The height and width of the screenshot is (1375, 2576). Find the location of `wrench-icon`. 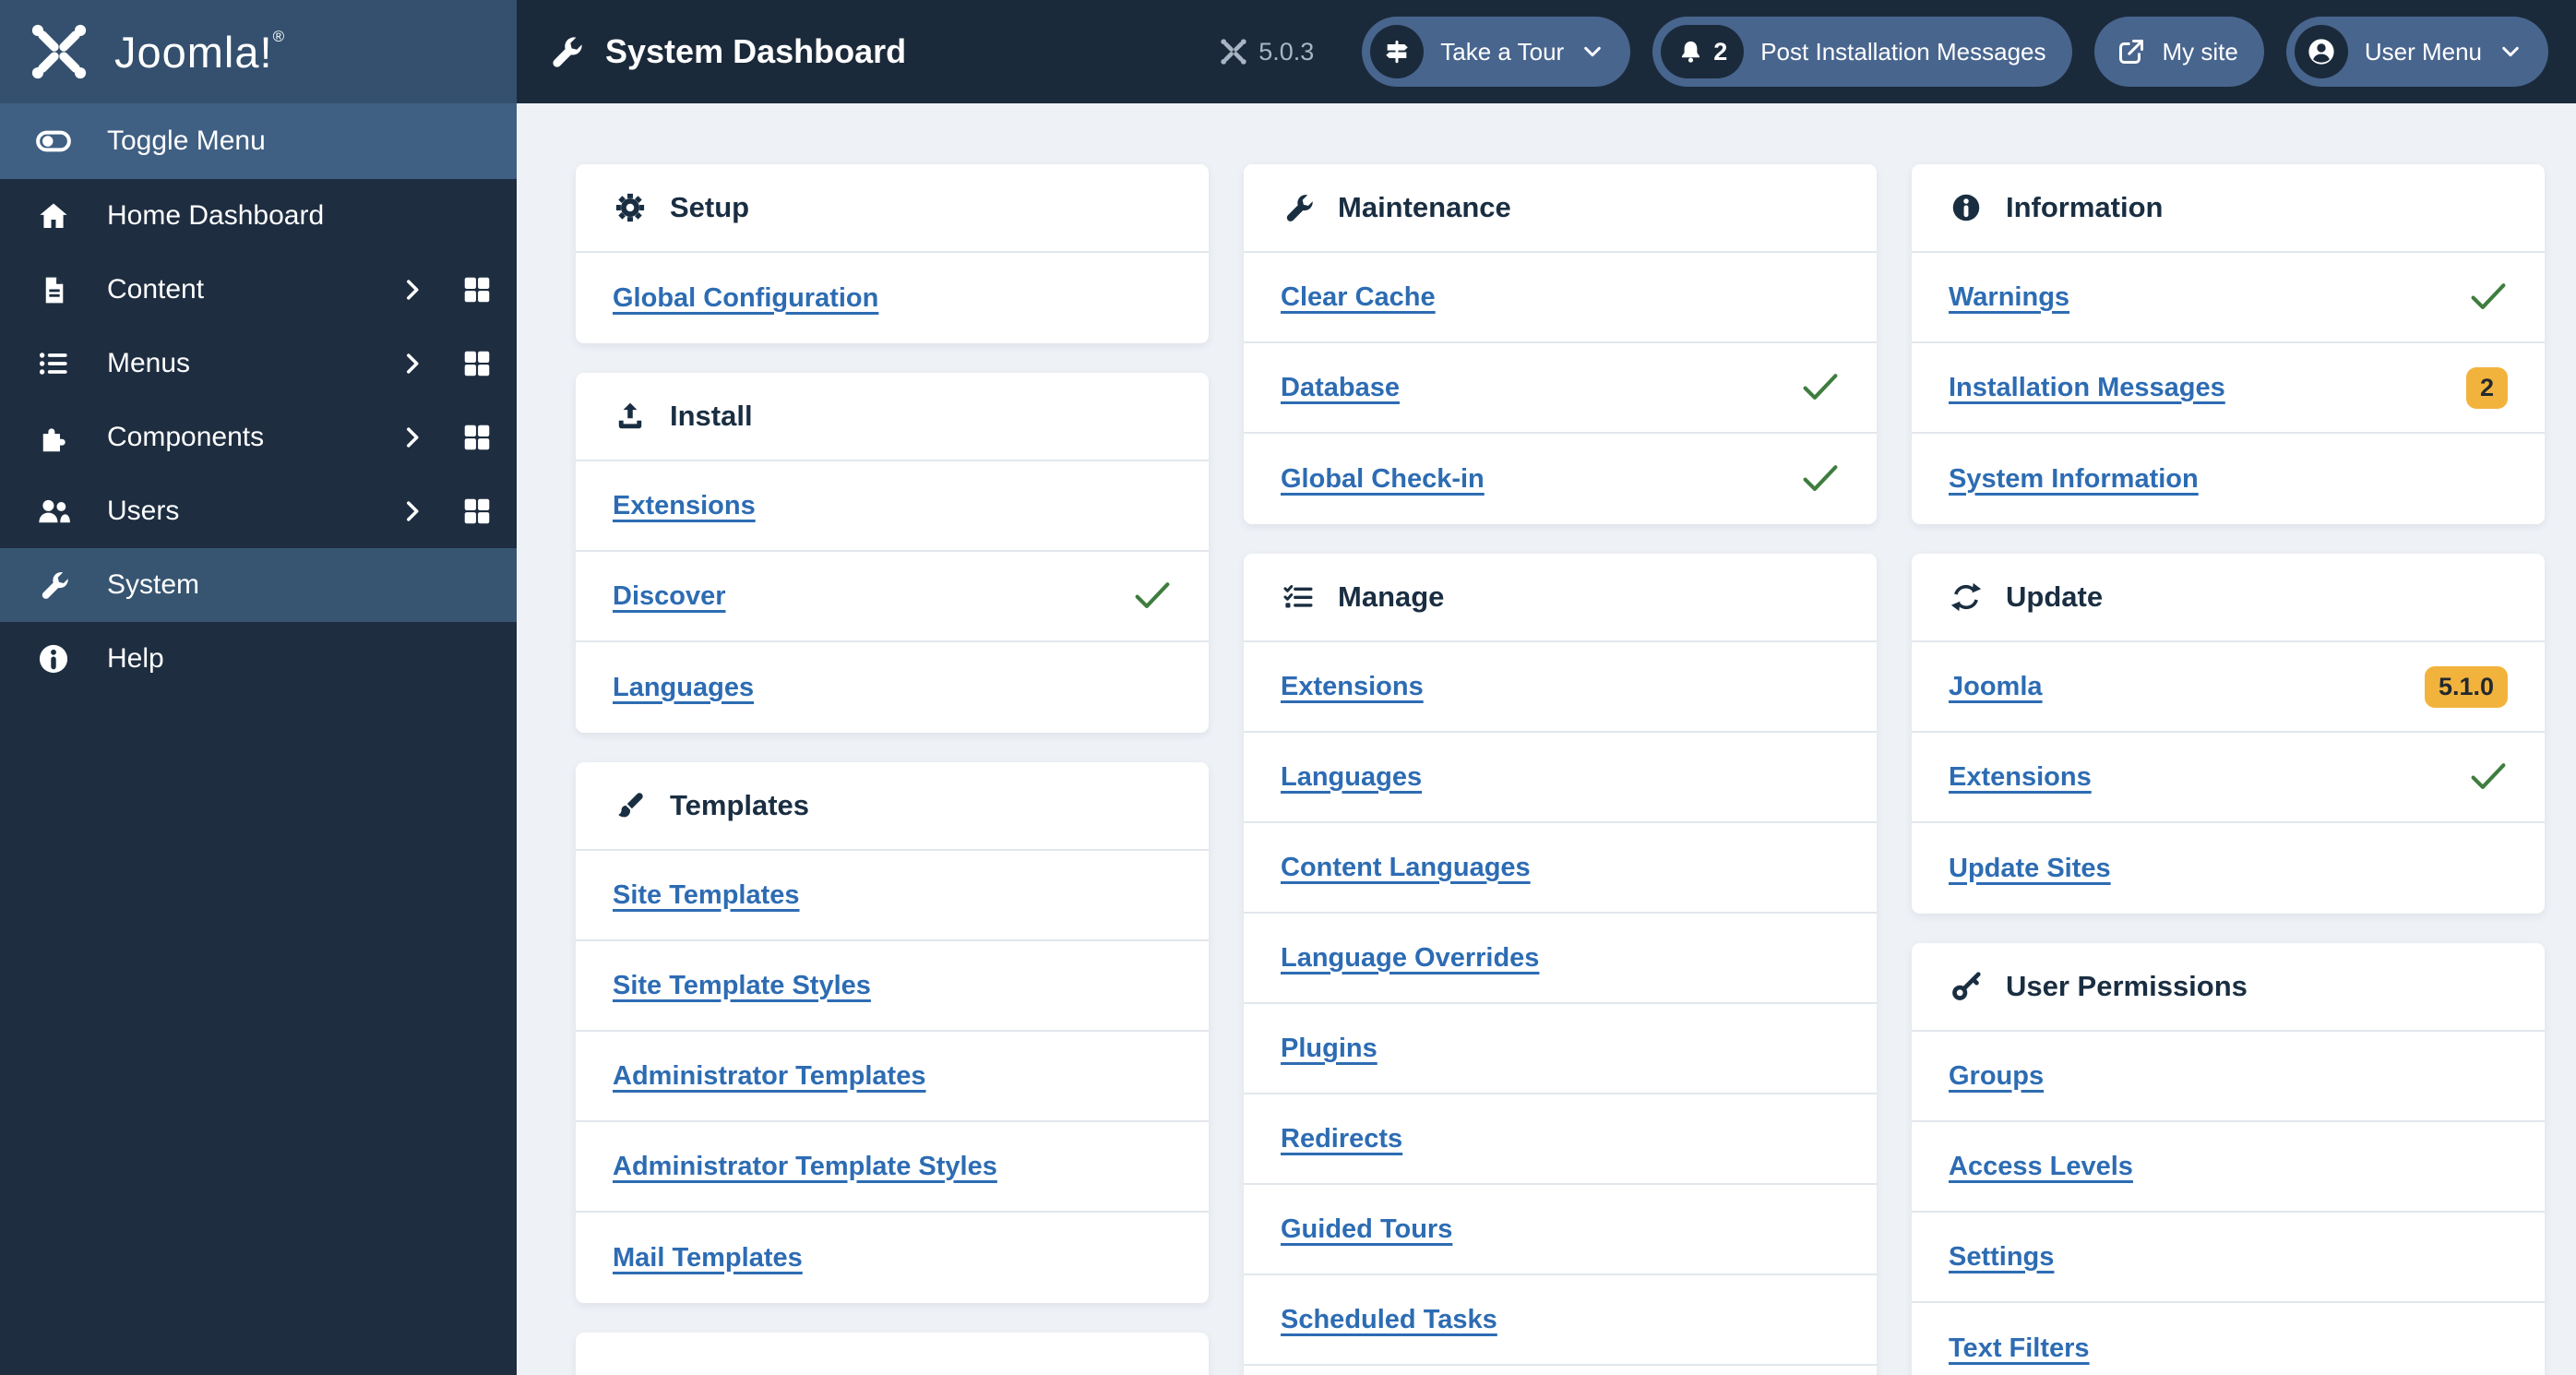

wrench-icon is located at coordinates (565, 51).